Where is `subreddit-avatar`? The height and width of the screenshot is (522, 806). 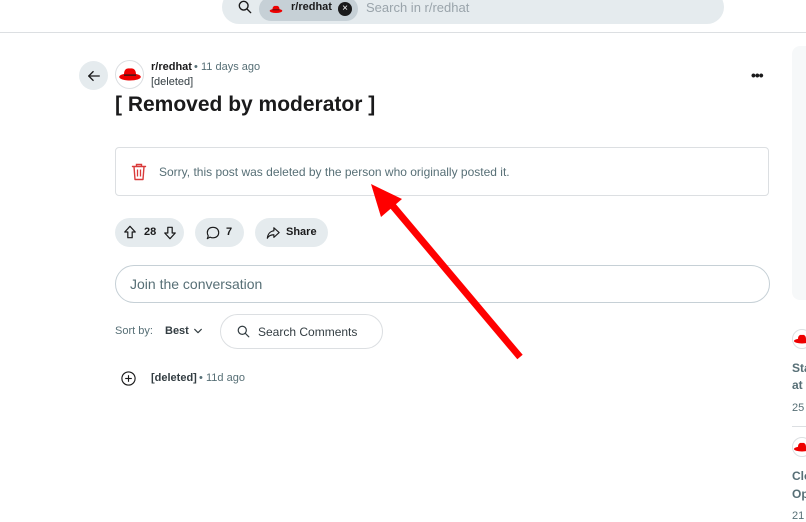 subreddit-avatar is located at coordinates (129, 74).